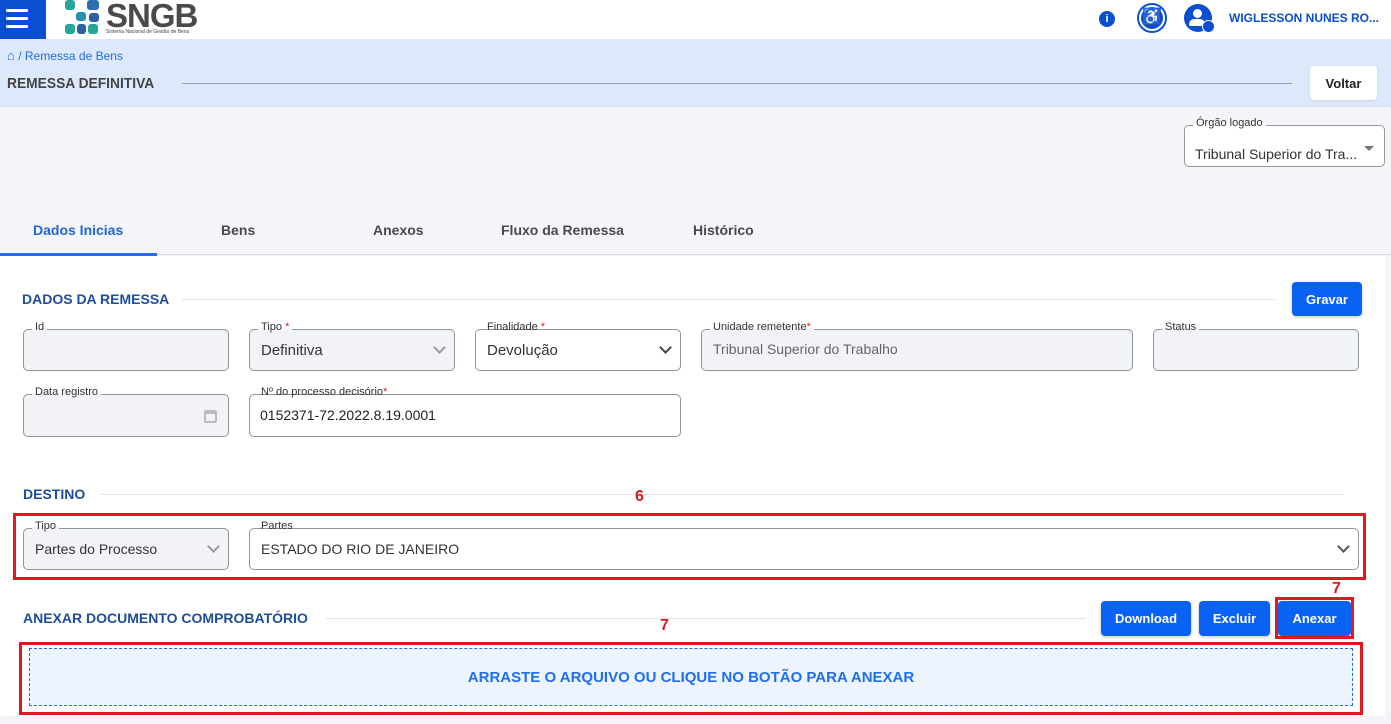  Describe the element at coordinates (66, 392) in the screenshot. I see `data-registro-label: Data registro` at that location.